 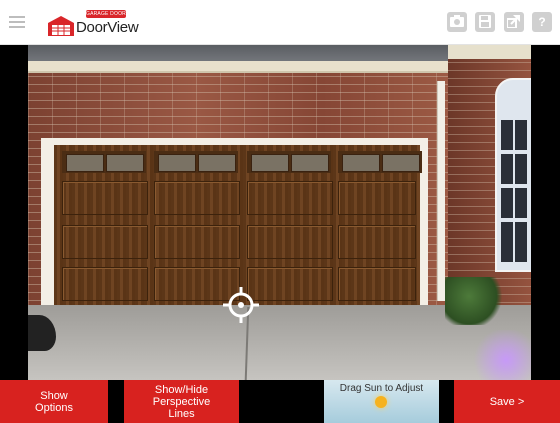 What do you see at coordinates (441, 191) in the screenshot?
I see `downspout` at bounding box center [441, 191].